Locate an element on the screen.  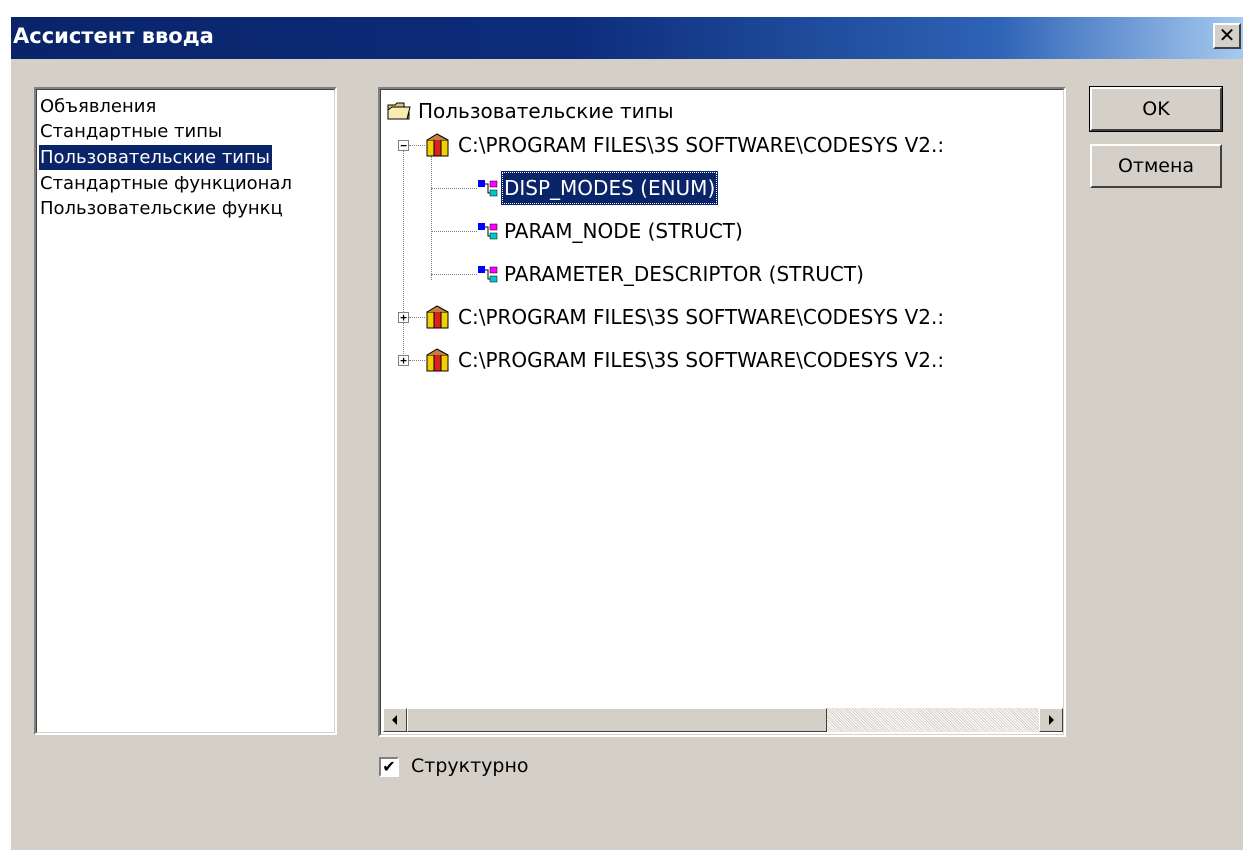
scroll-left-button is located at coordinates (395, 720).